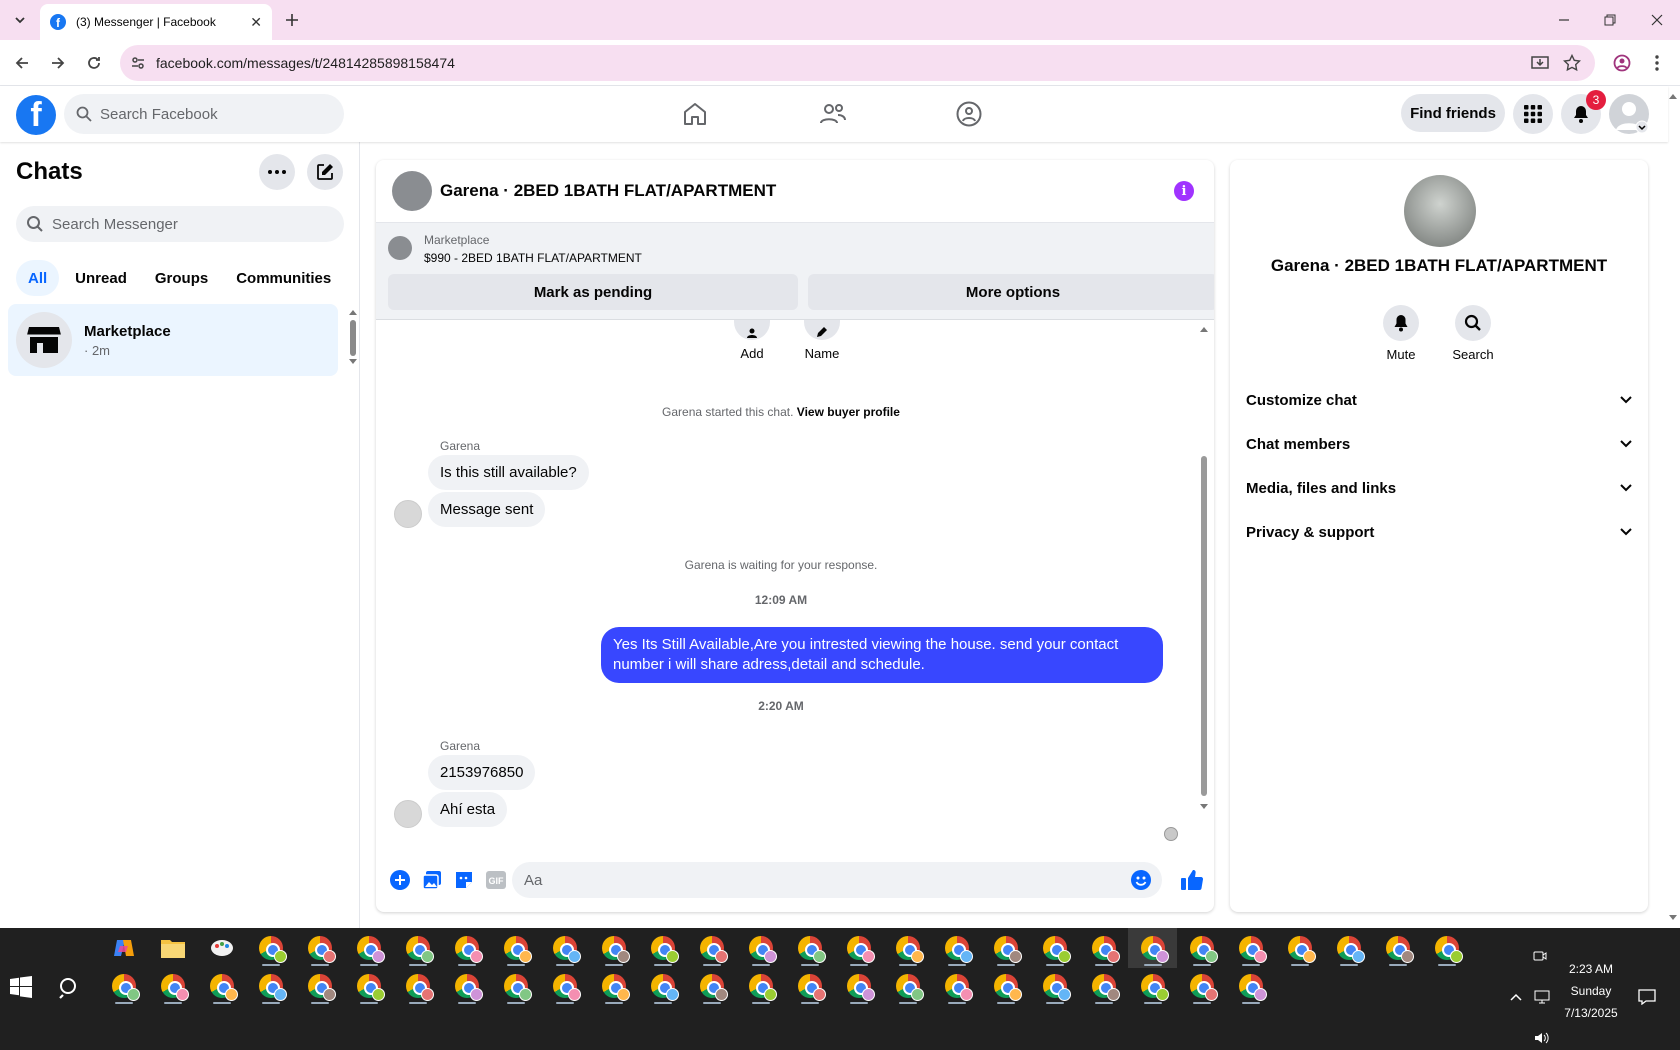  Describe the element at coordinates (1439, 400) in the screenshot. I see `customize-chat-section: Customize chat` at that location.